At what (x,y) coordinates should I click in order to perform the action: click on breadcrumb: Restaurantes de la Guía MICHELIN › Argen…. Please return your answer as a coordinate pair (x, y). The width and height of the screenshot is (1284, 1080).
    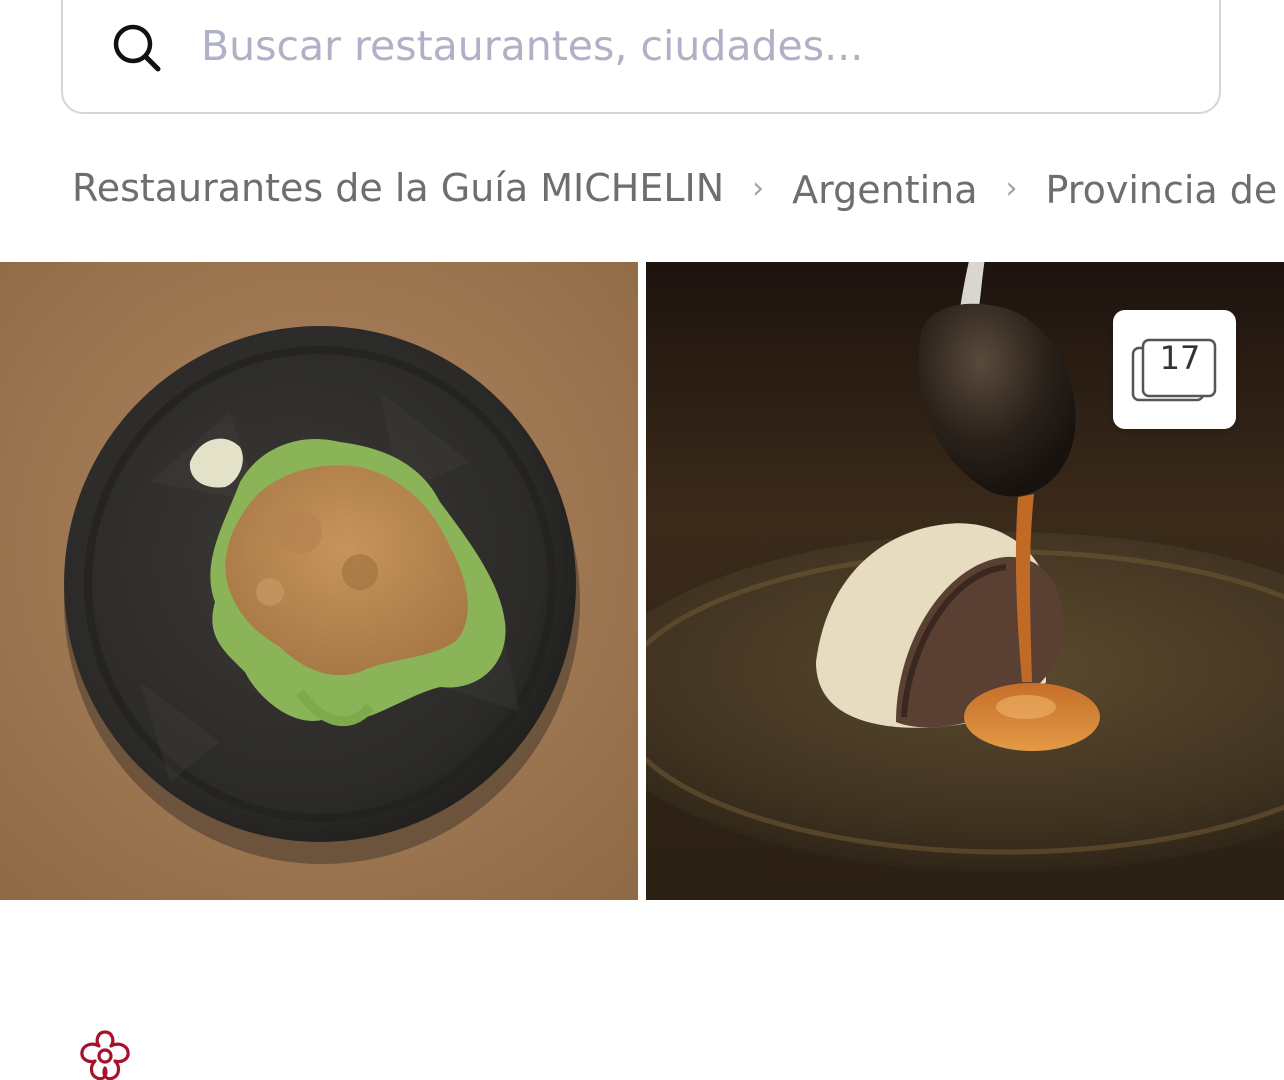
    Looking at the image, I should click on (674, 188).